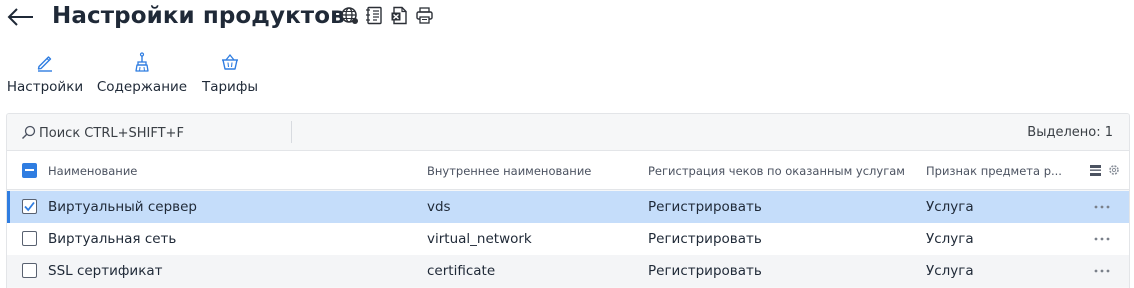 The height and width of the screenshot is (288, 1134). I want to click on columns-menu-icon, so click(1095, 170).